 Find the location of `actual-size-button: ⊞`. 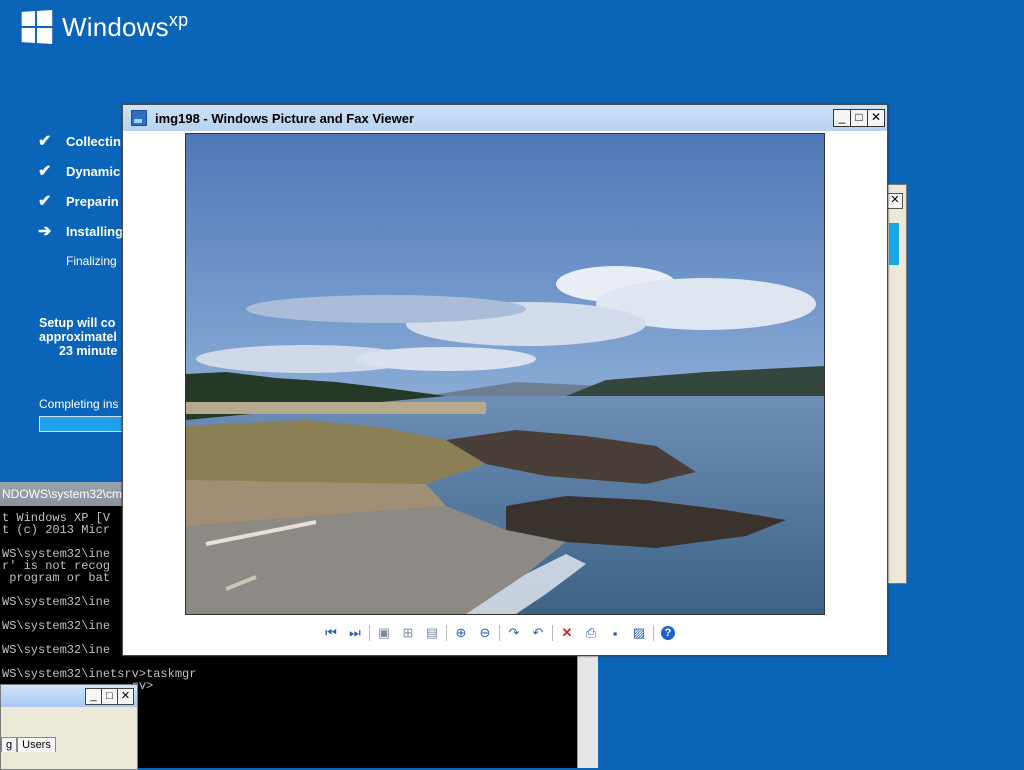

actual-size-button: ⊞ is located at coordinates (408, 633).